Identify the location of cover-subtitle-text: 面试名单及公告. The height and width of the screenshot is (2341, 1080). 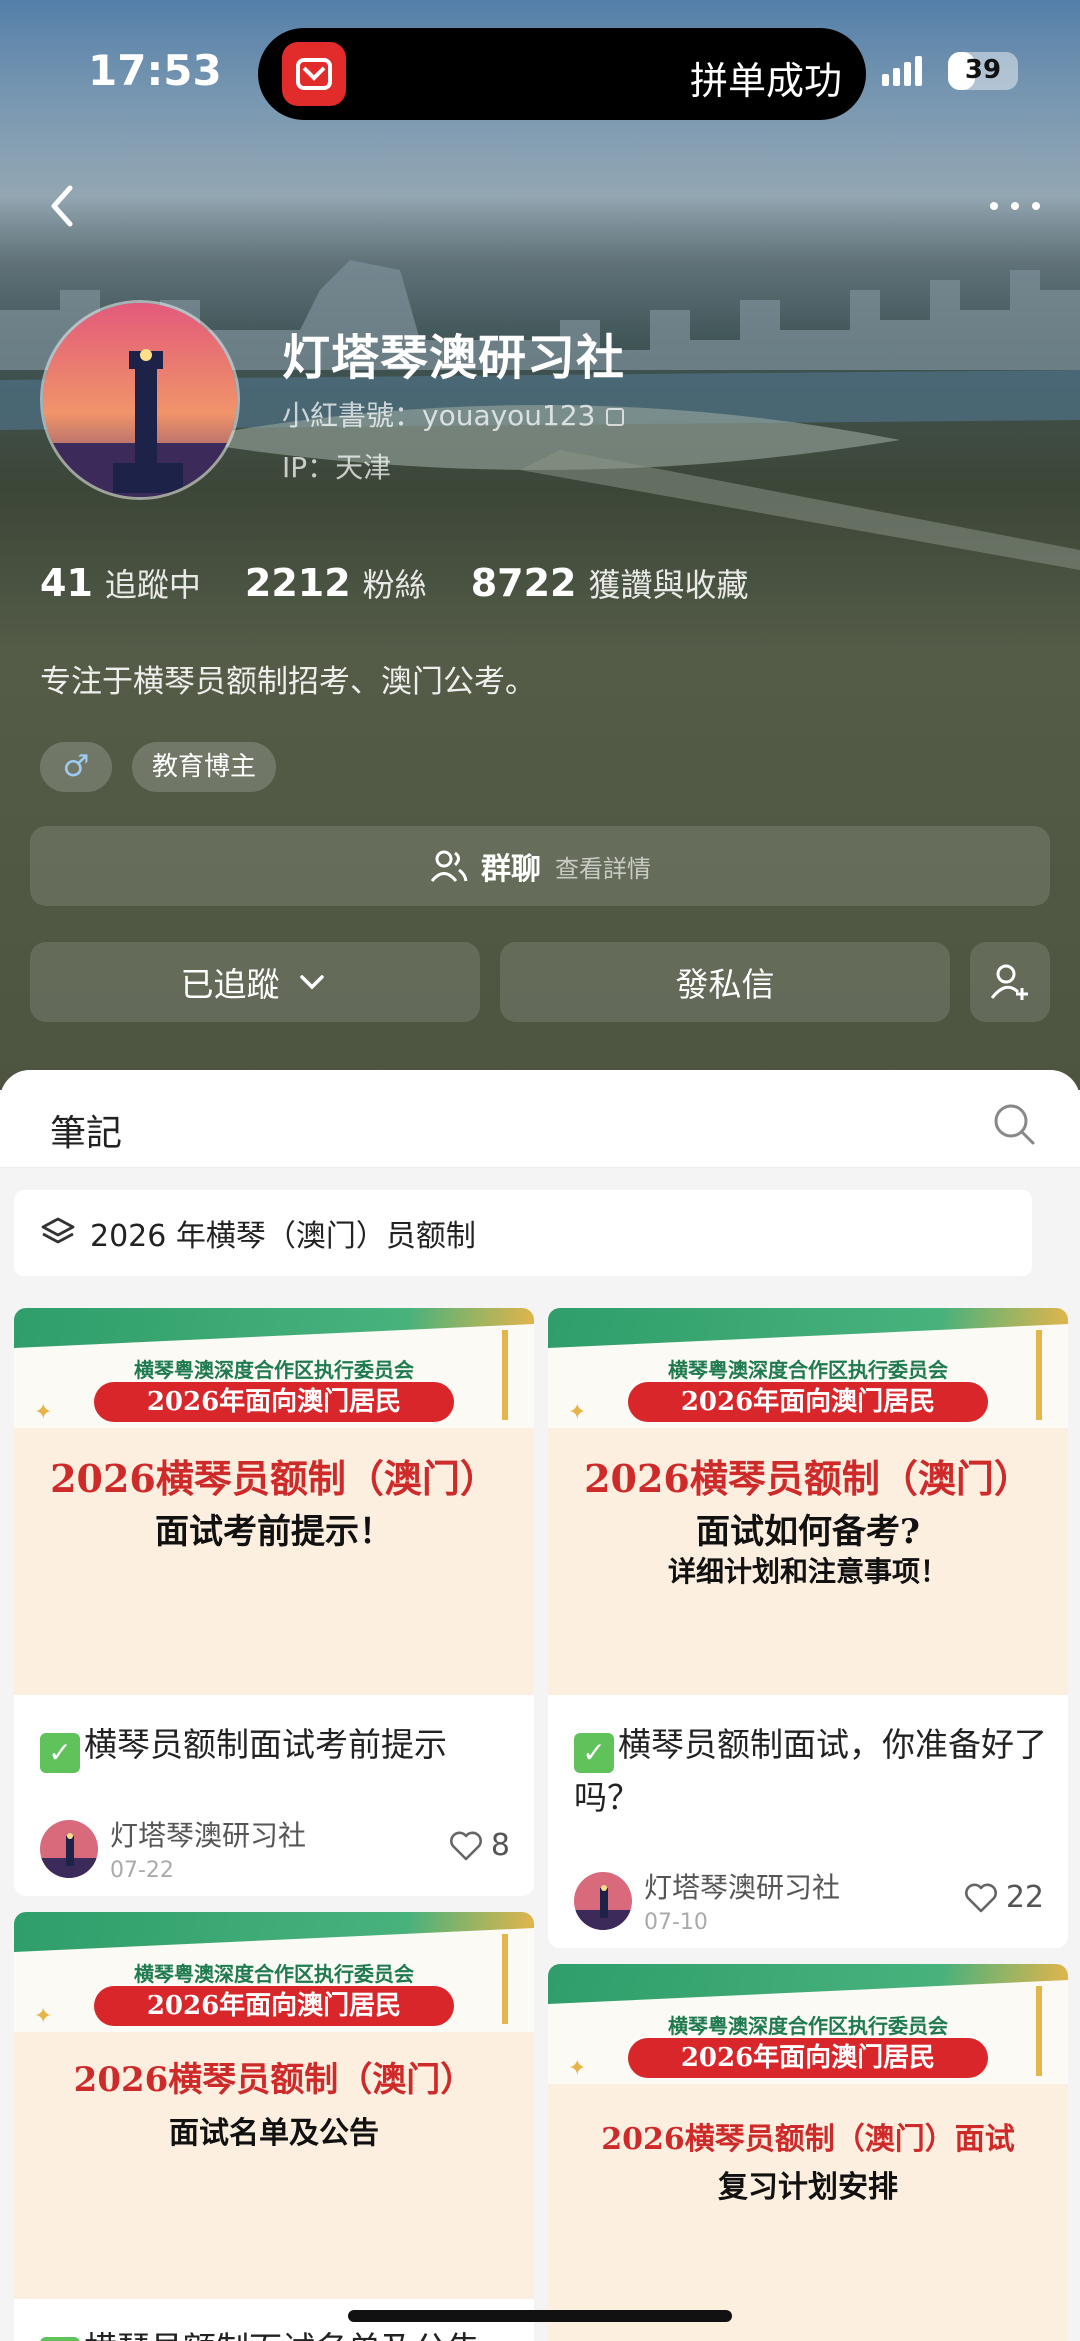
(274, 2133).